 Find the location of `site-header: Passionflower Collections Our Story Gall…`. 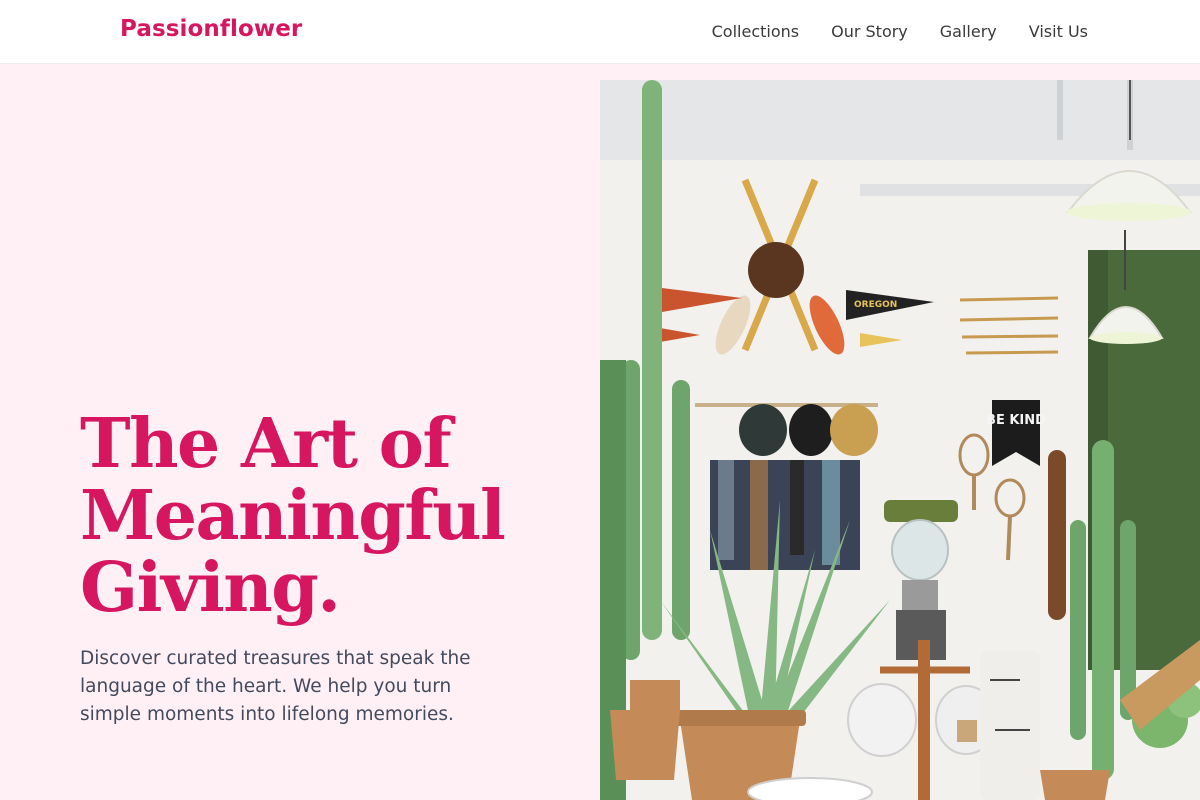

site-header: Passionflower Collections Our Story Gall… is located at coordinates (600, 32).